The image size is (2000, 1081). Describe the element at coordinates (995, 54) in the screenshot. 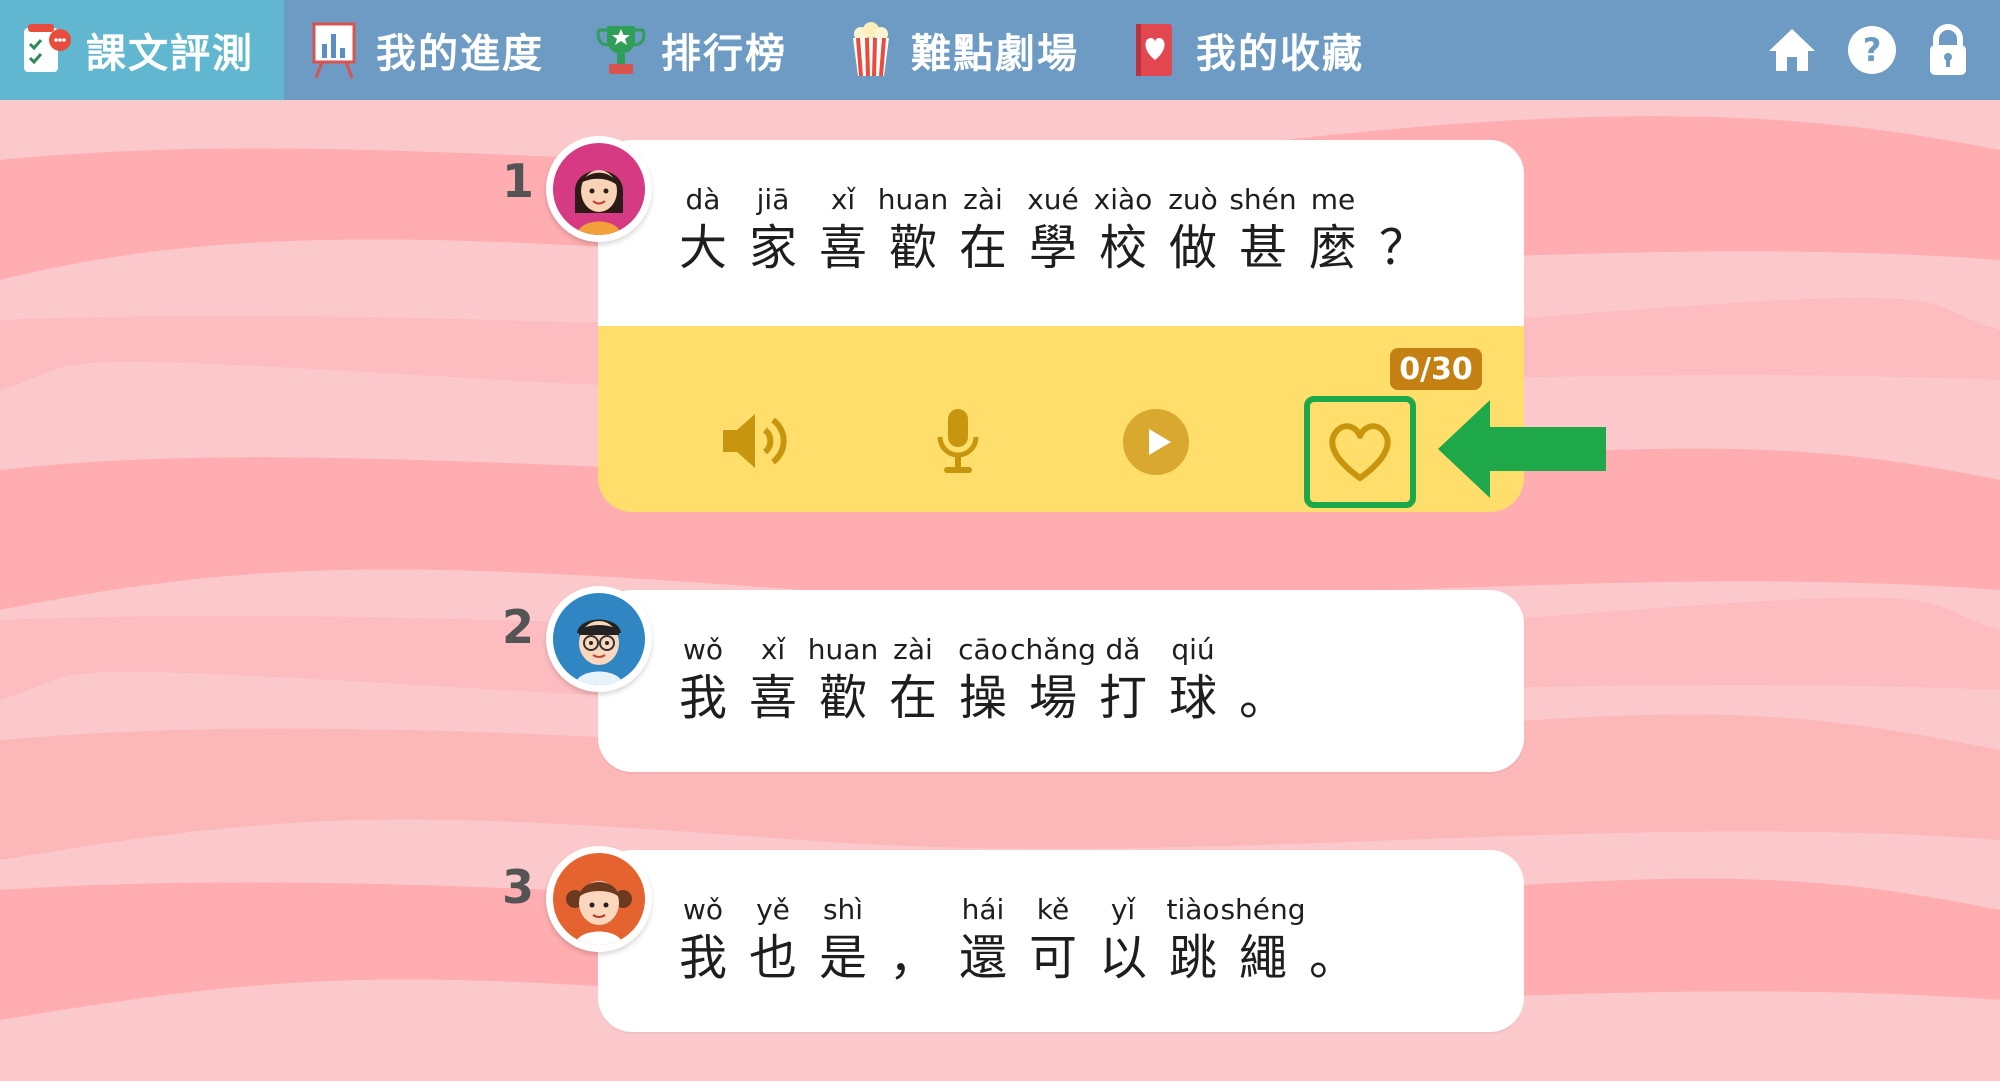

I see `nav-label: 難點劇場` at that location.